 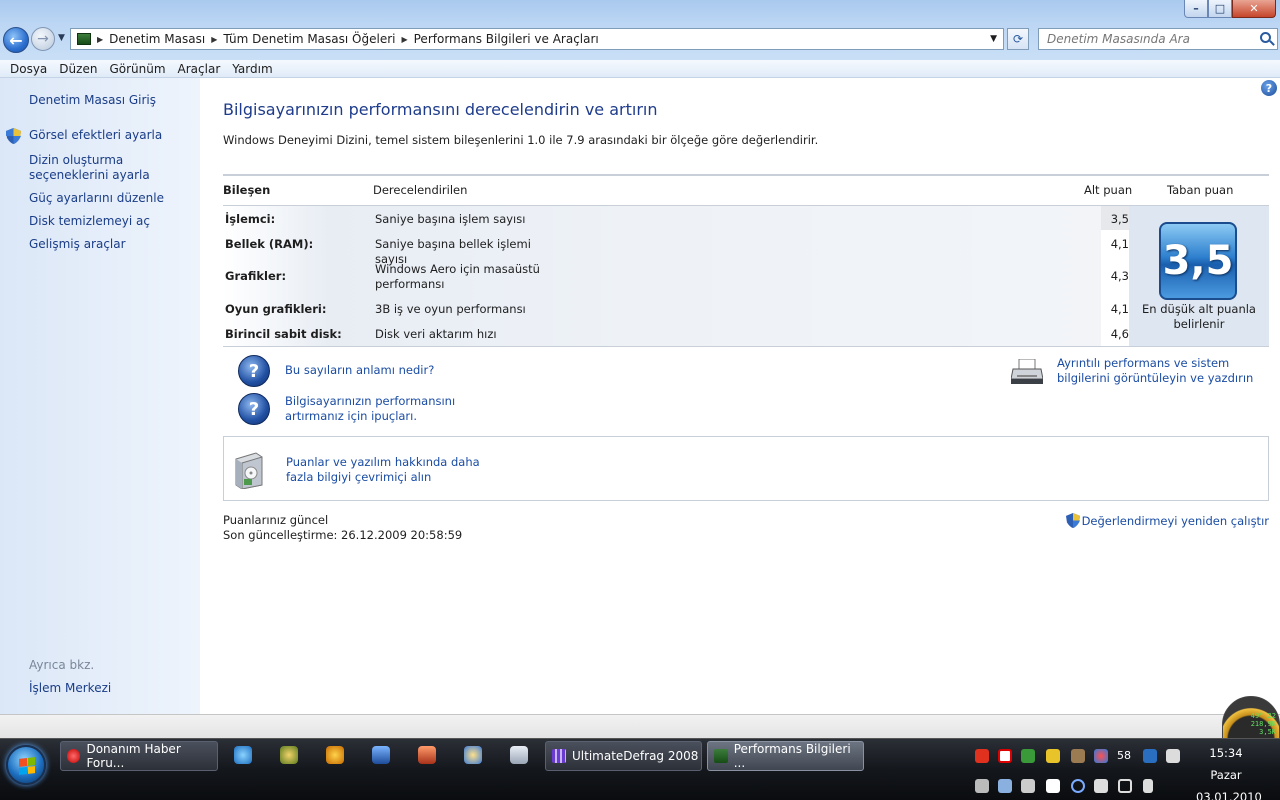 What do you see at coordinates (519, 755) in the screenshot?
I see `calculator-icon` at bounding box center [519, 755].